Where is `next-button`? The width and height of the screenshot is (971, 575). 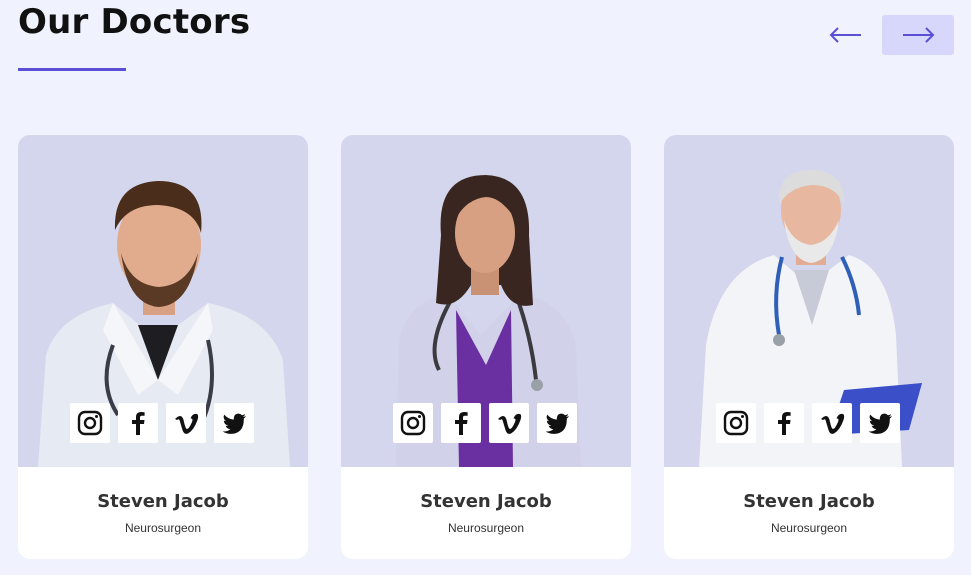
next-button is located at coordinates (918, 35).